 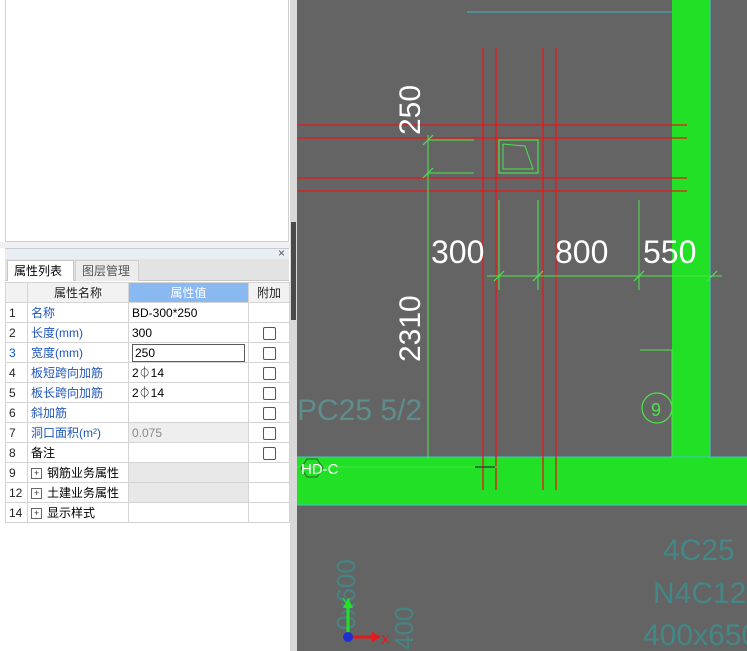 I want to click on table-group-row: 14 + 显示样式, so click(x=147, y=512).